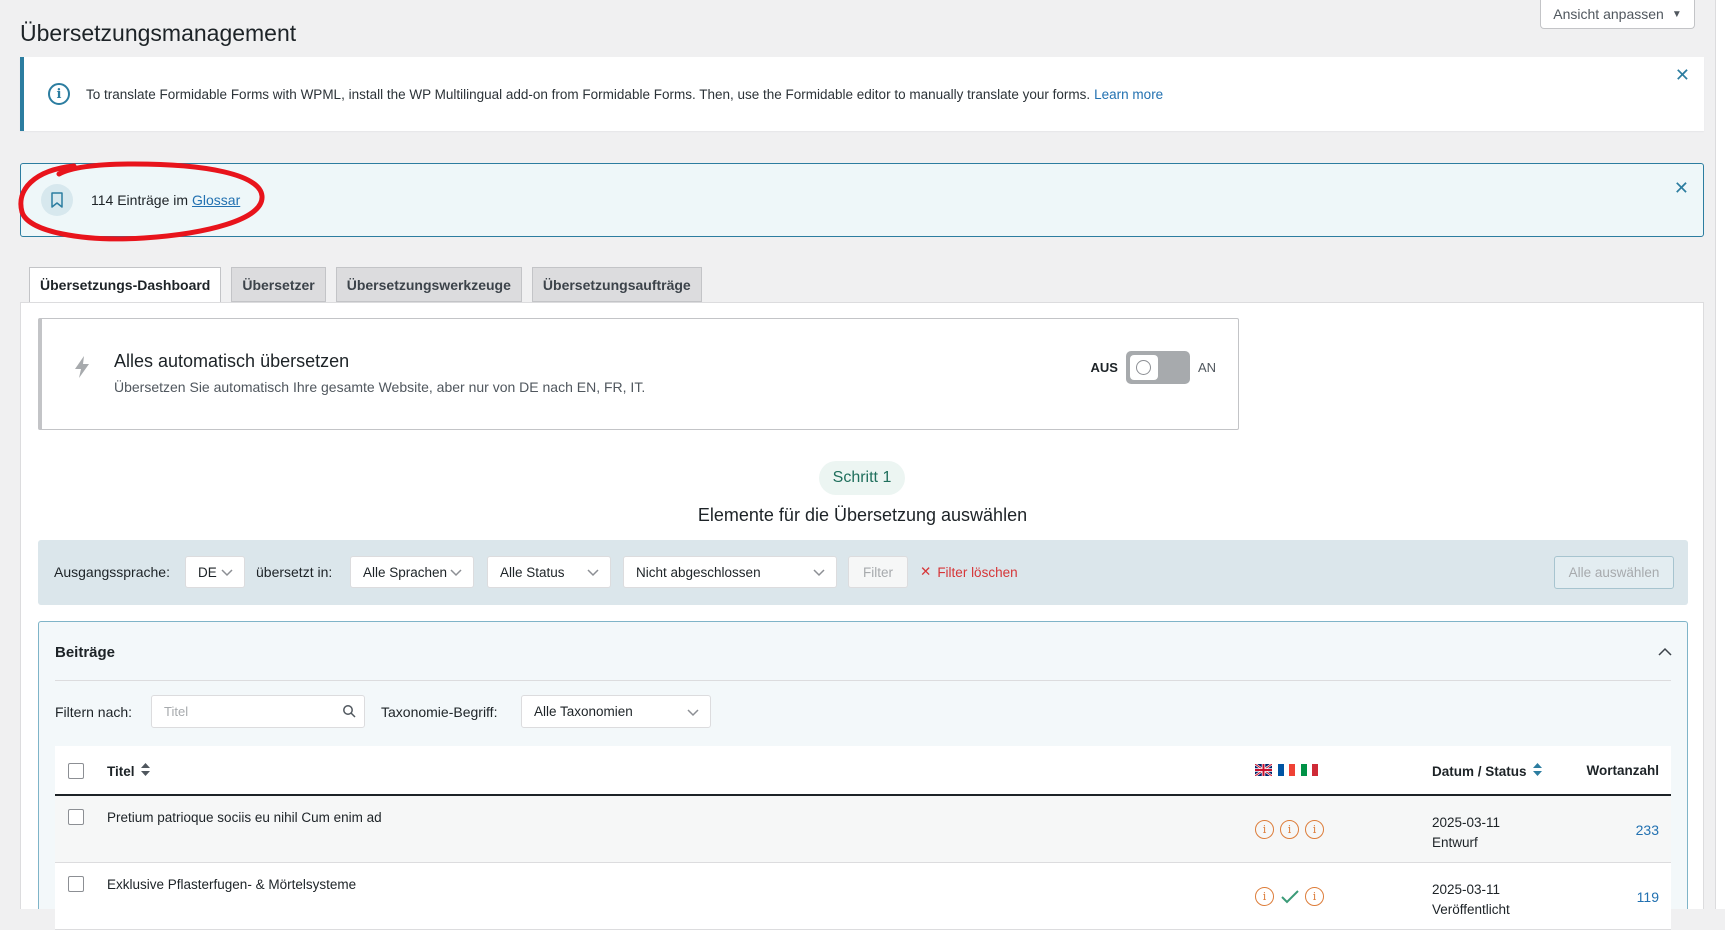 The height and width of the screenshot is (930, 1725). I want to click on target-languages-select: Alle Sprachen, so click(412, 572).